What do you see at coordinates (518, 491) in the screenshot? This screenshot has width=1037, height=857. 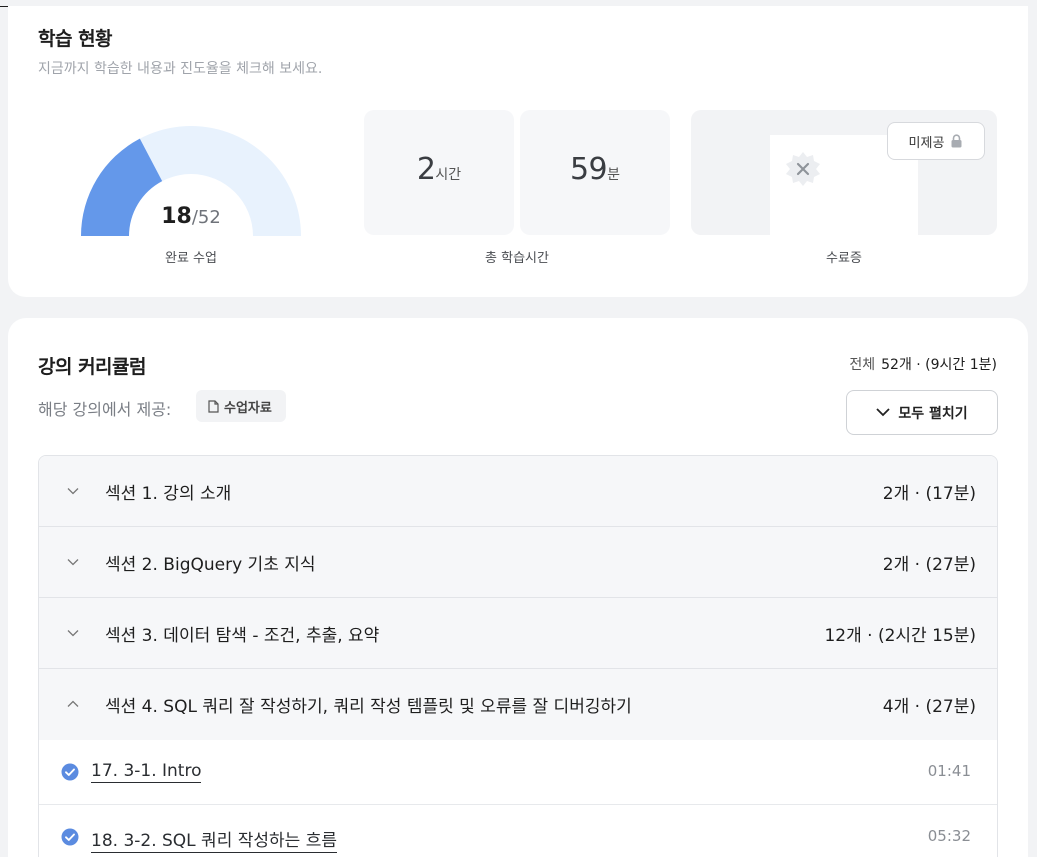 I see `section-row-1: 섹션 1. 강의 소개 2개 · (17분)` at bounding box center [518, 491].